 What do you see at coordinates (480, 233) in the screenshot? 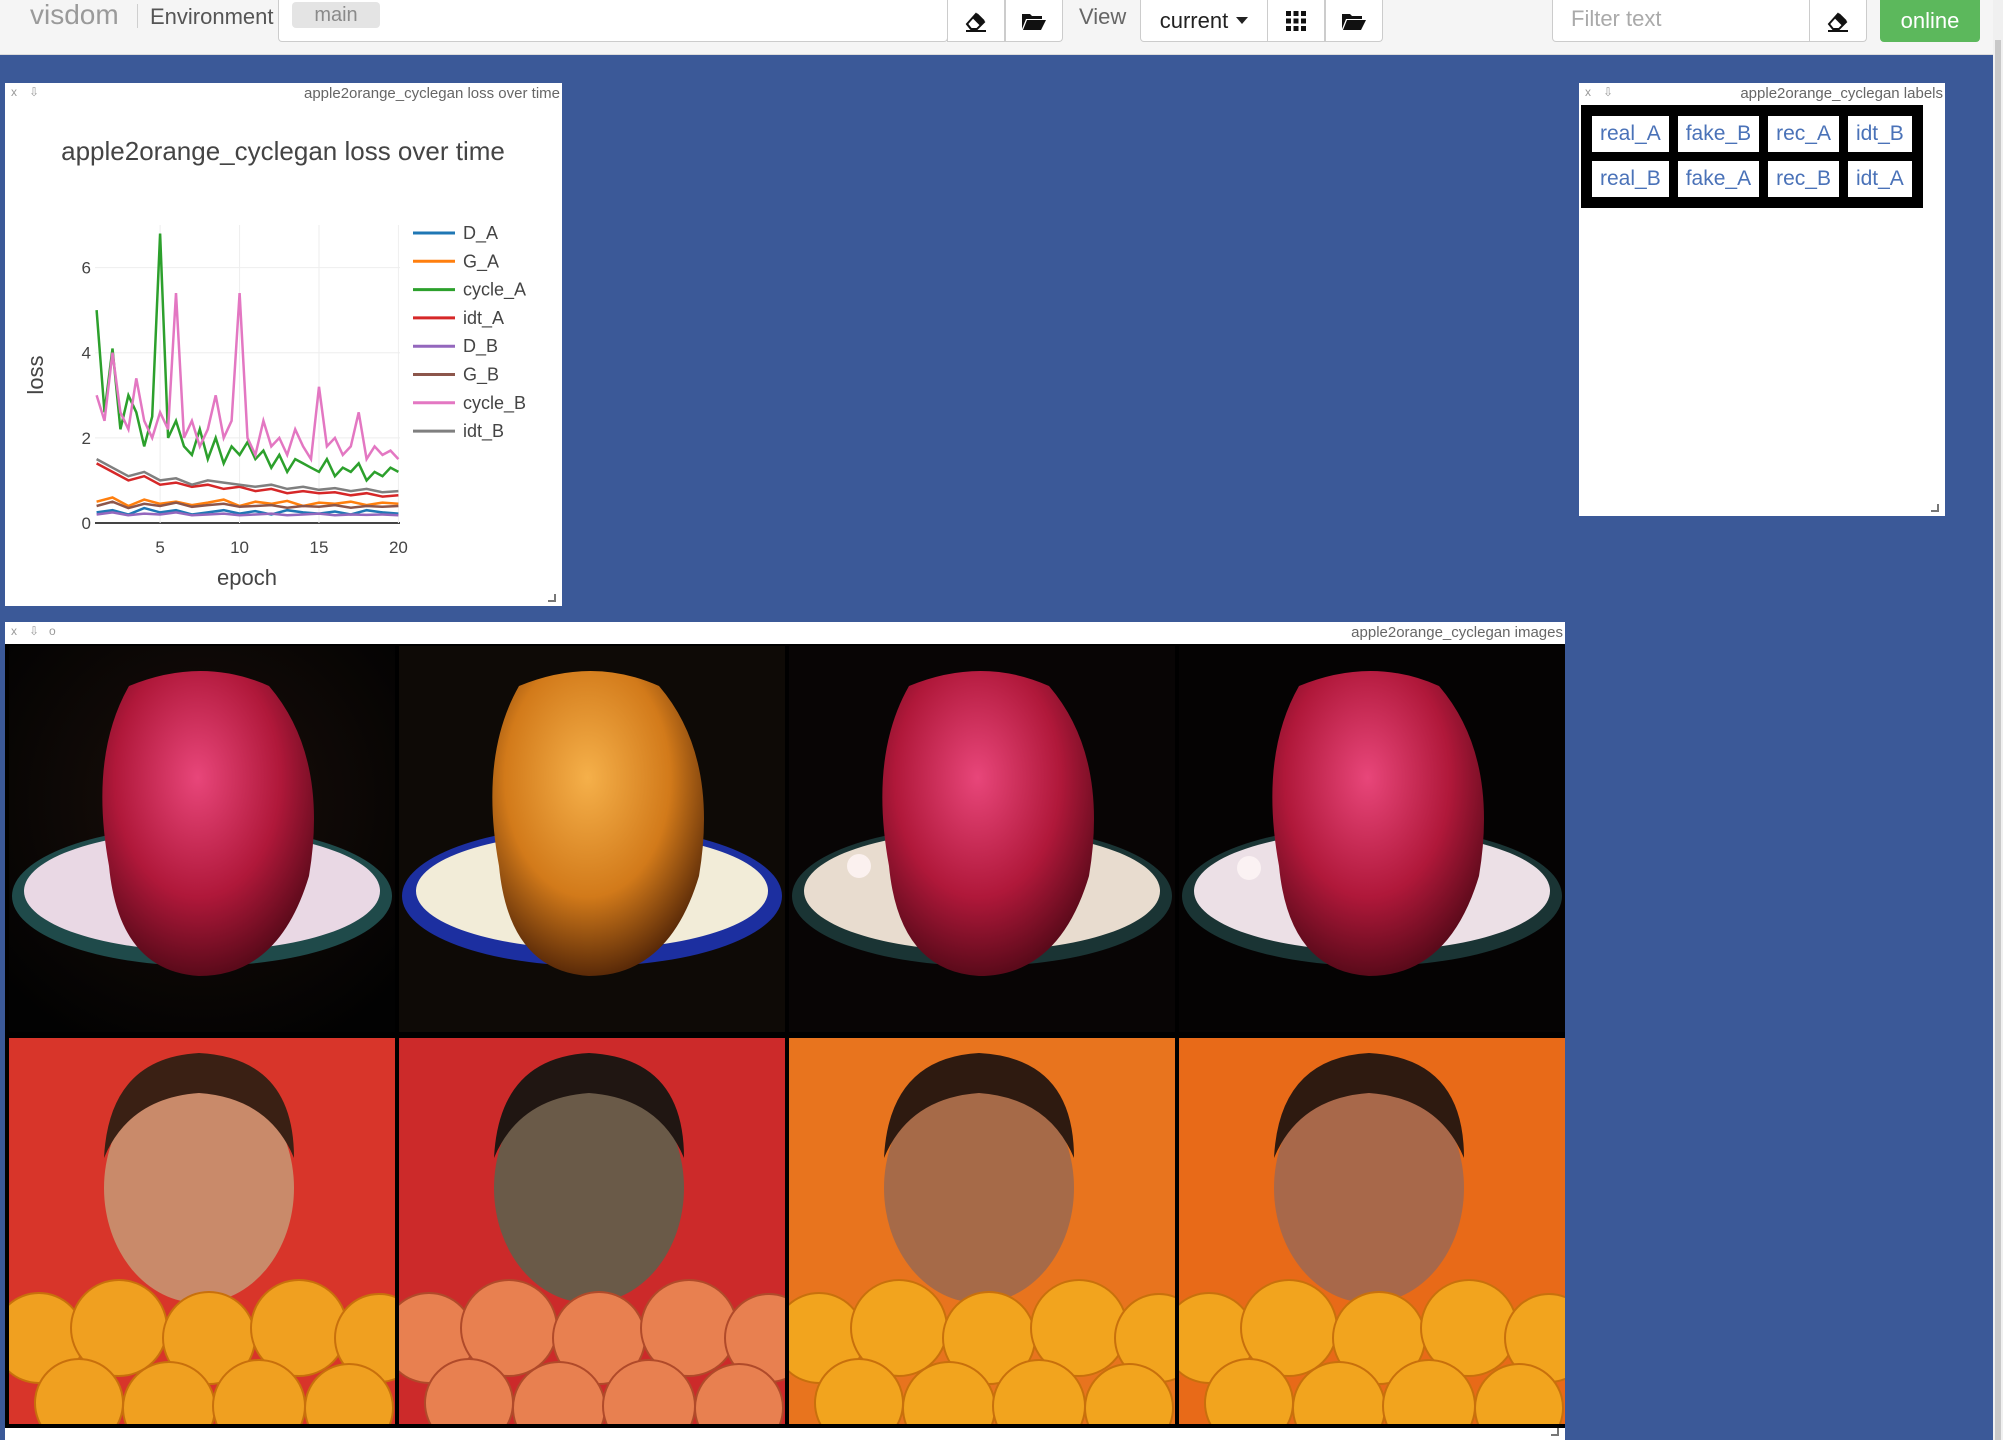
I see `legend-label: D_A` at bounding box center [480, 233].